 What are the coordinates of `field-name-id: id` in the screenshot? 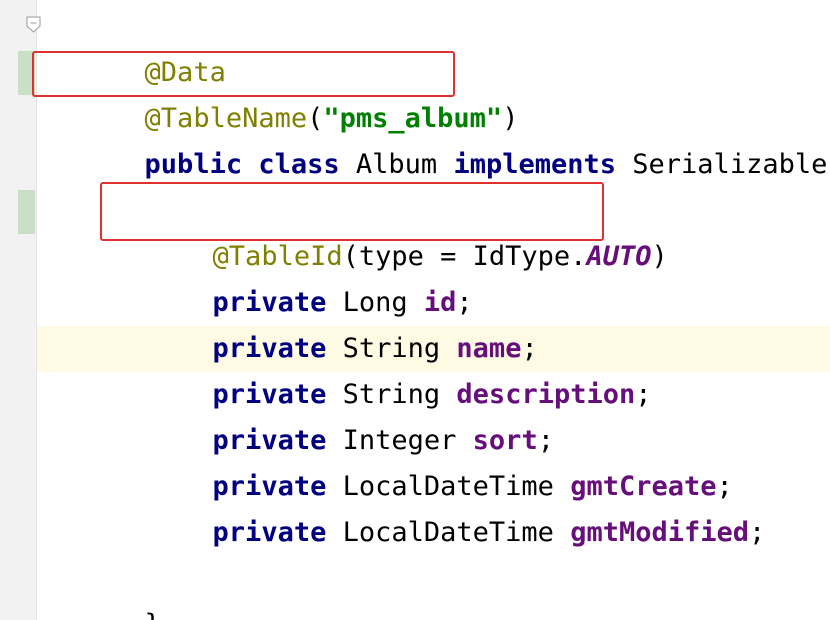 It's located at (440, 302).